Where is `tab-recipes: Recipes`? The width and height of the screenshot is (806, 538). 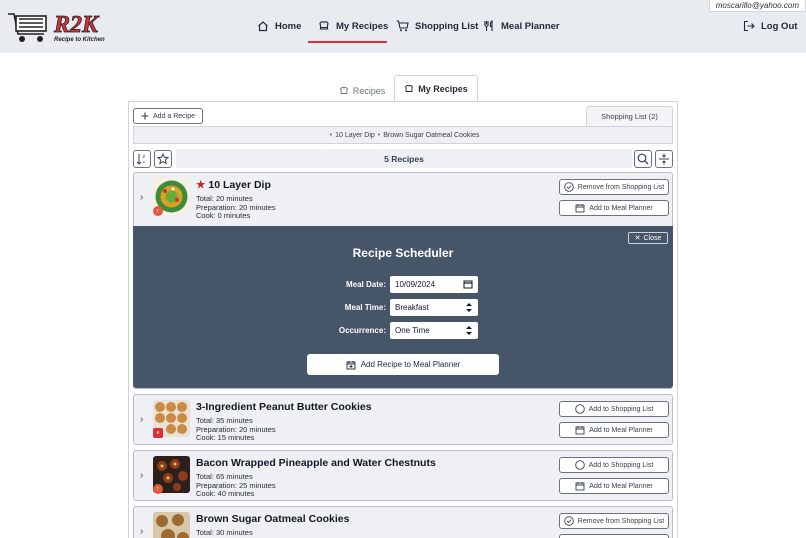
tab-recipes: Recipes is located at coordinates (362, 90).